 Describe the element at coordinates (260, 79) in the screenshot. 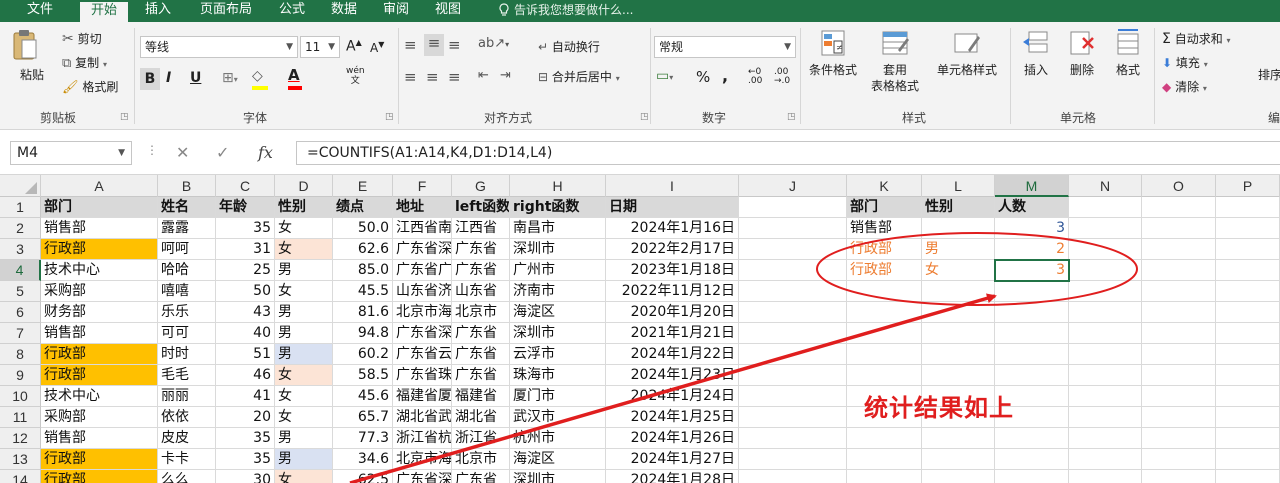

I see `fill-color-button: ◇` at that location.